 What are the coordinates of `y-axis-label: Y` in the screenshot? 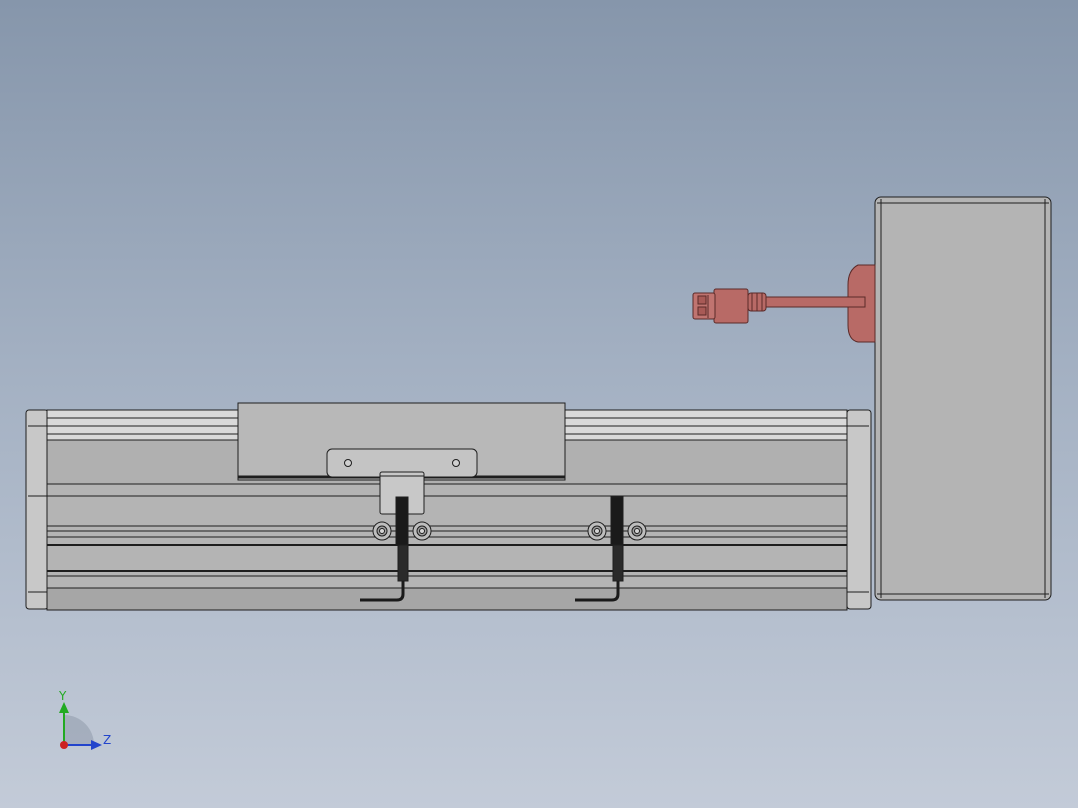 It's located at (62, 696).